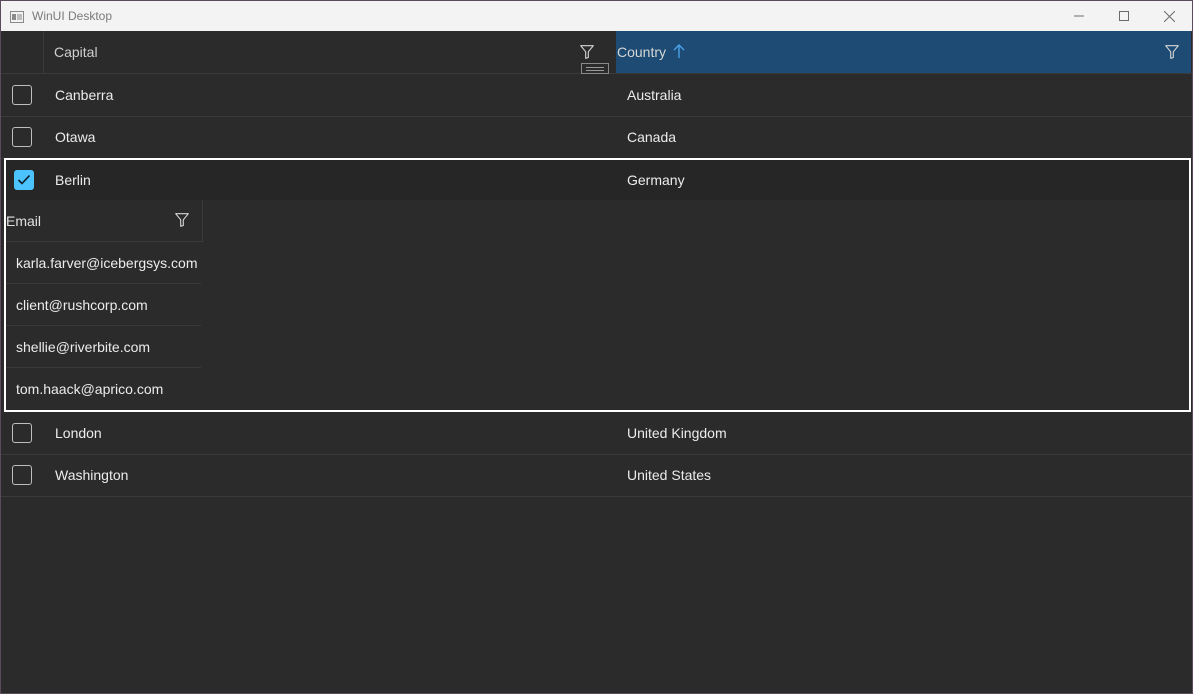 Image resolution: width=1193 pixels, height=694 pixels. What do you see at coordinates (107, 263) in the screenshot?
I see `email-cell: karla.farver@icebergsys.com` at bounding box center [107, 263].